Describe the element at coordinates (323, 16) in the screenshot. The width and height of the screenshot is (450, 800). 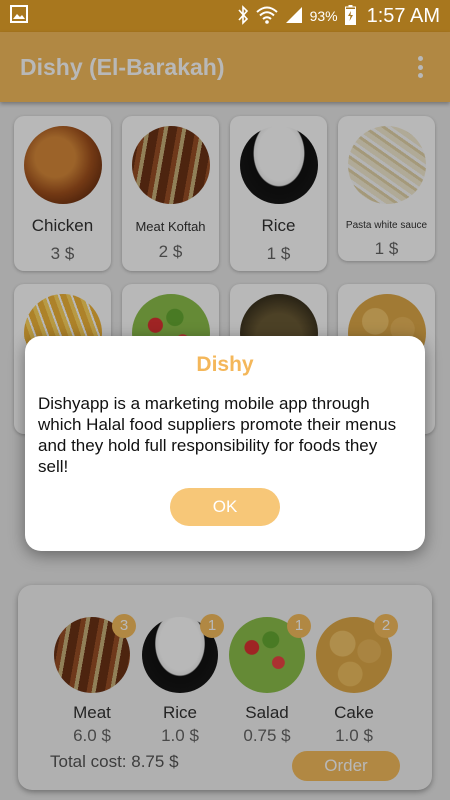
I see `battery-percent: 93%` at that location.